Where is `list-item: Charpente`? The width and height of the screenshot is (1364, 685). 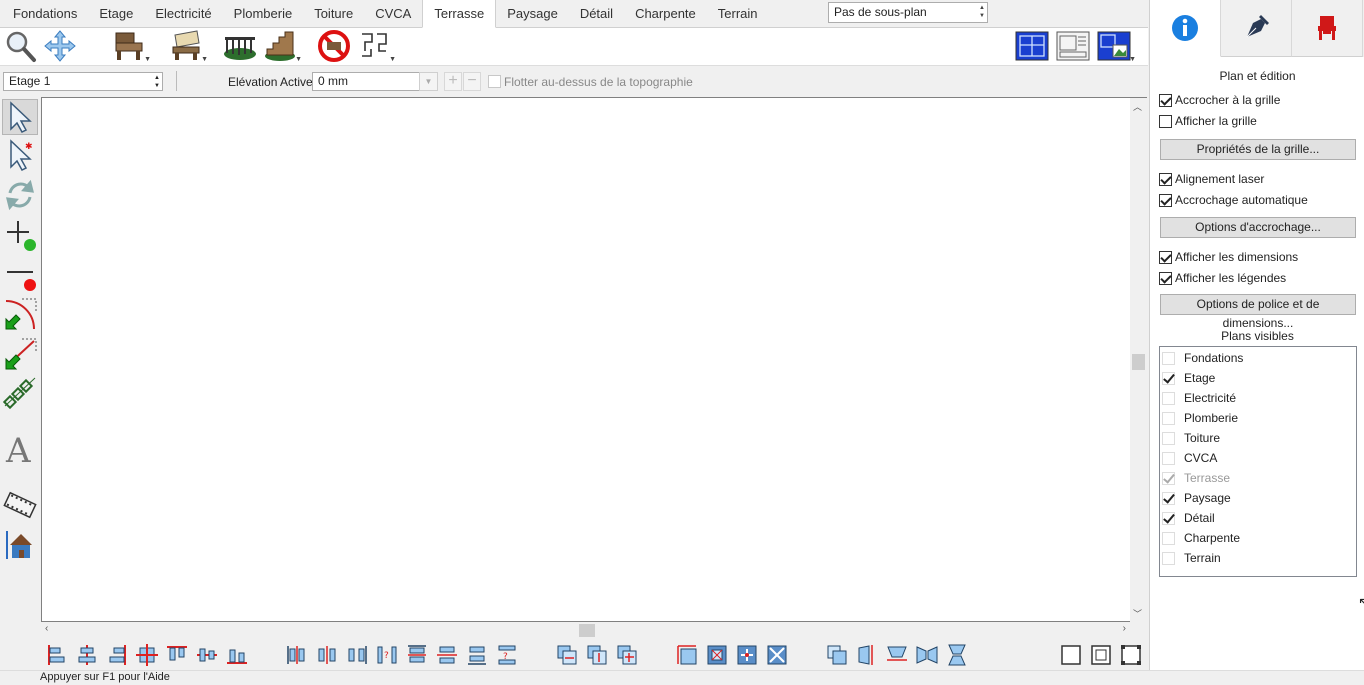 list-item: Charpente is located at coordinates (1201, 538).